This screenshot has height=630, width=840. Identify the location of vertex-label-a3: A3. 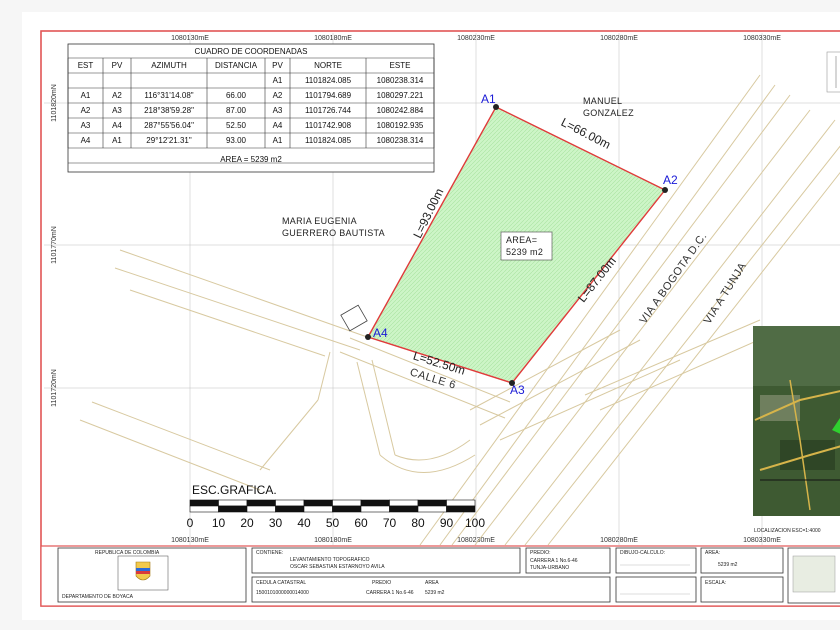
(517, 390).